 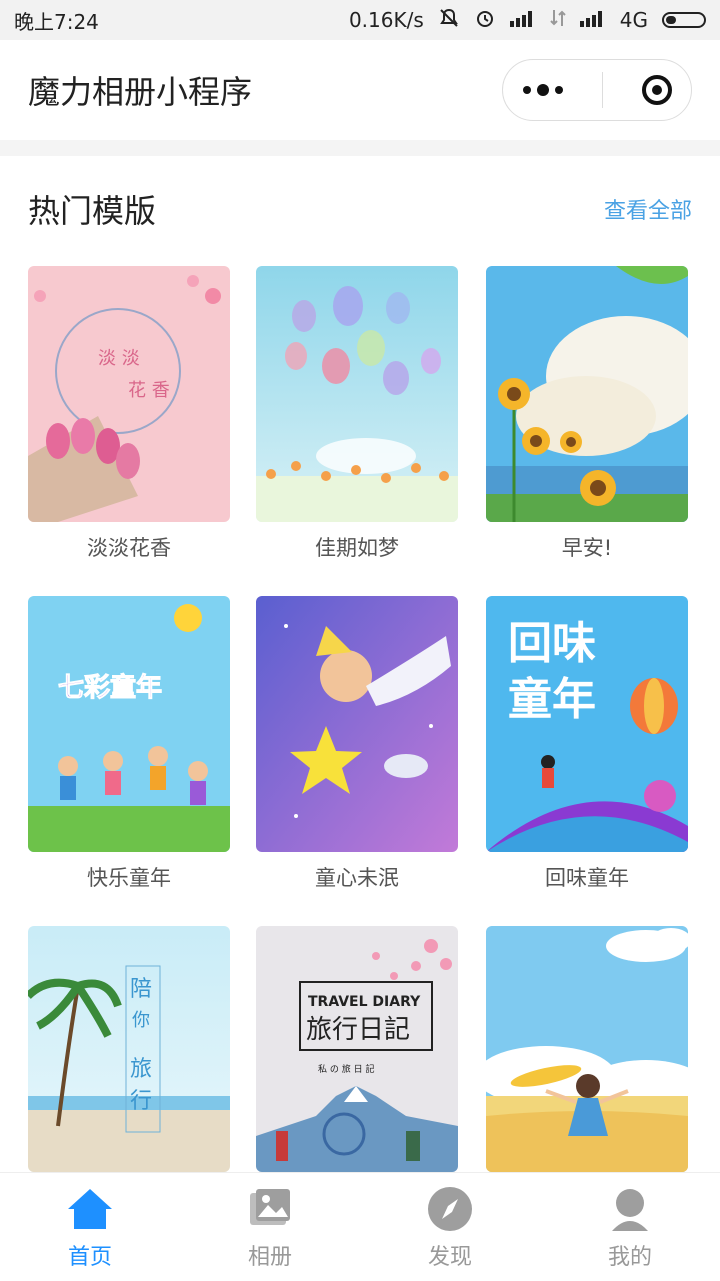 I want to click on svg-text: 你, so click(x=141, y=1020).